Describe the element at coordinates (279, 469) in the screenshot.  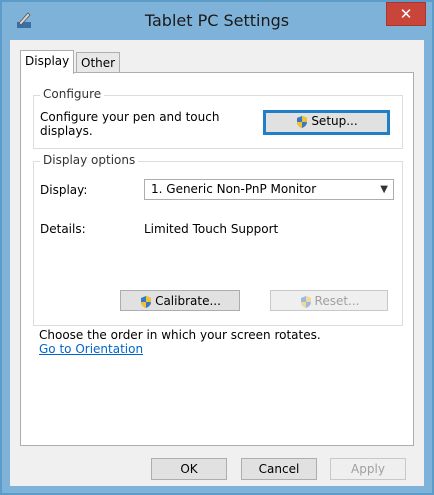
I see `cancel-button: Cancel` at that location.